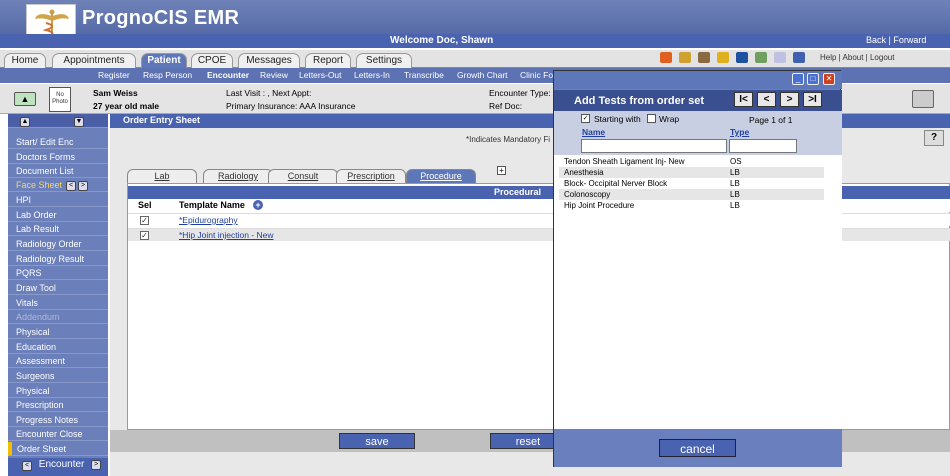 This screenshot has height=476, width=950. What do you see at coordinates (896, 40) in the screenshot?
I see `back-forward-link: Back | Forward` at bounding box center [896, 40].